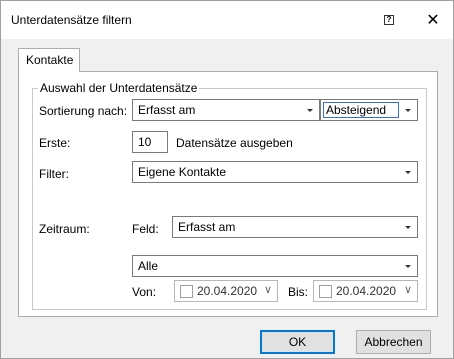 The image size is (454, 359). Describe the element at coordinates (83, 111) in the screenshot. I see `sort-label: Sortierung nach:` at that location.